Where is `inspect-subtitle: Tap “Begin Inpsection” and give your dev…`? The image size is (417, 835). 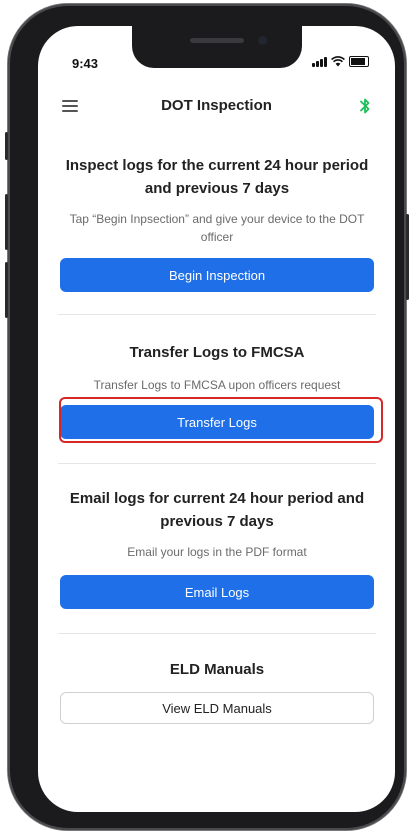 inspect-subtitle: Tap “Begin Inpsection” and give your dev… is located at coordinates (217, 228).